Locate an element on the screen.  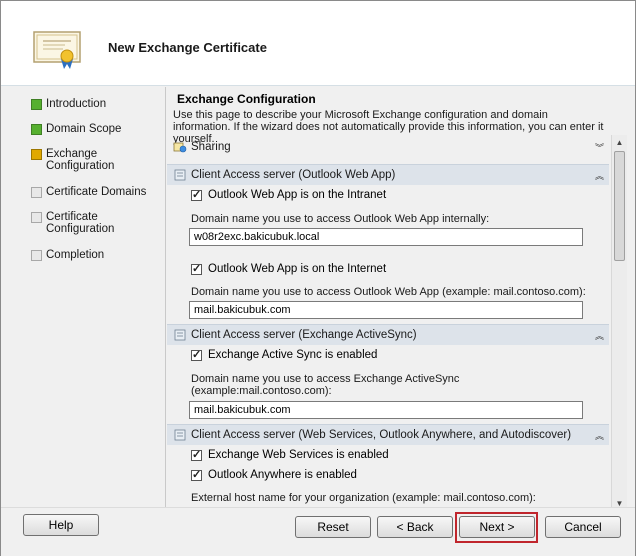
ews-option: Exchange Web Services is enabled is located at coordinates (290, 454).